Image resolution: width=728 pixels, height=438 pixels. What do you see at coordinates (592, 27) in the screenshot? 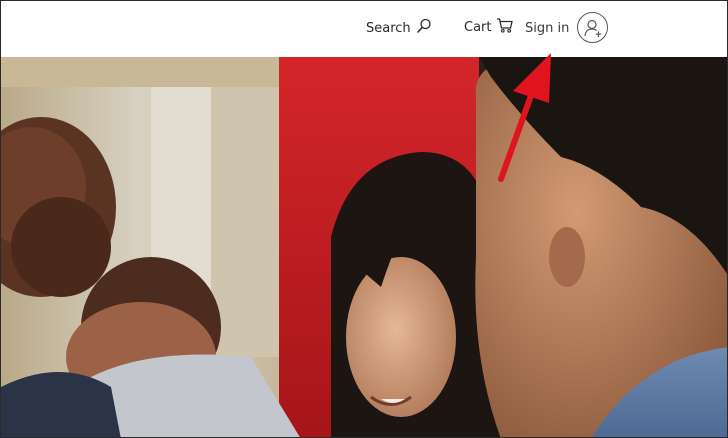
I see `account-button` at bounding box center [592, 27].